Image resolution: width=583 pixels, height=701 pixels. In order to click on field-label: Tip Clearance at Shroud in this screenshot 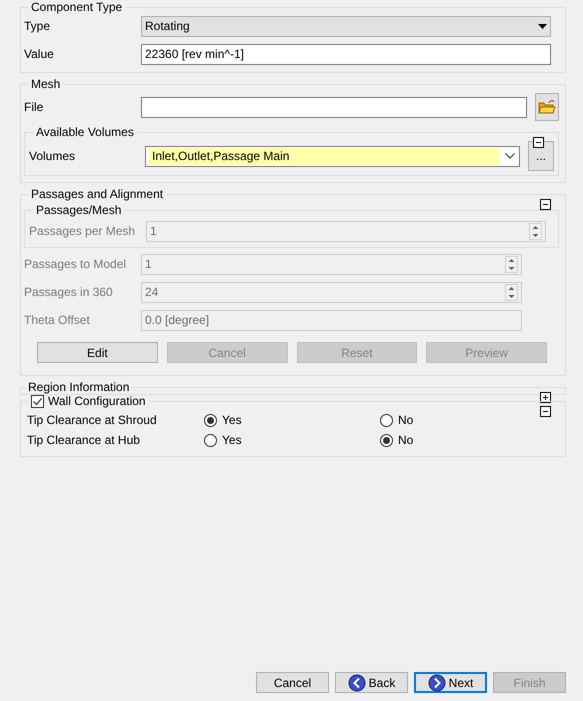, I will do `click(92, 420)`.